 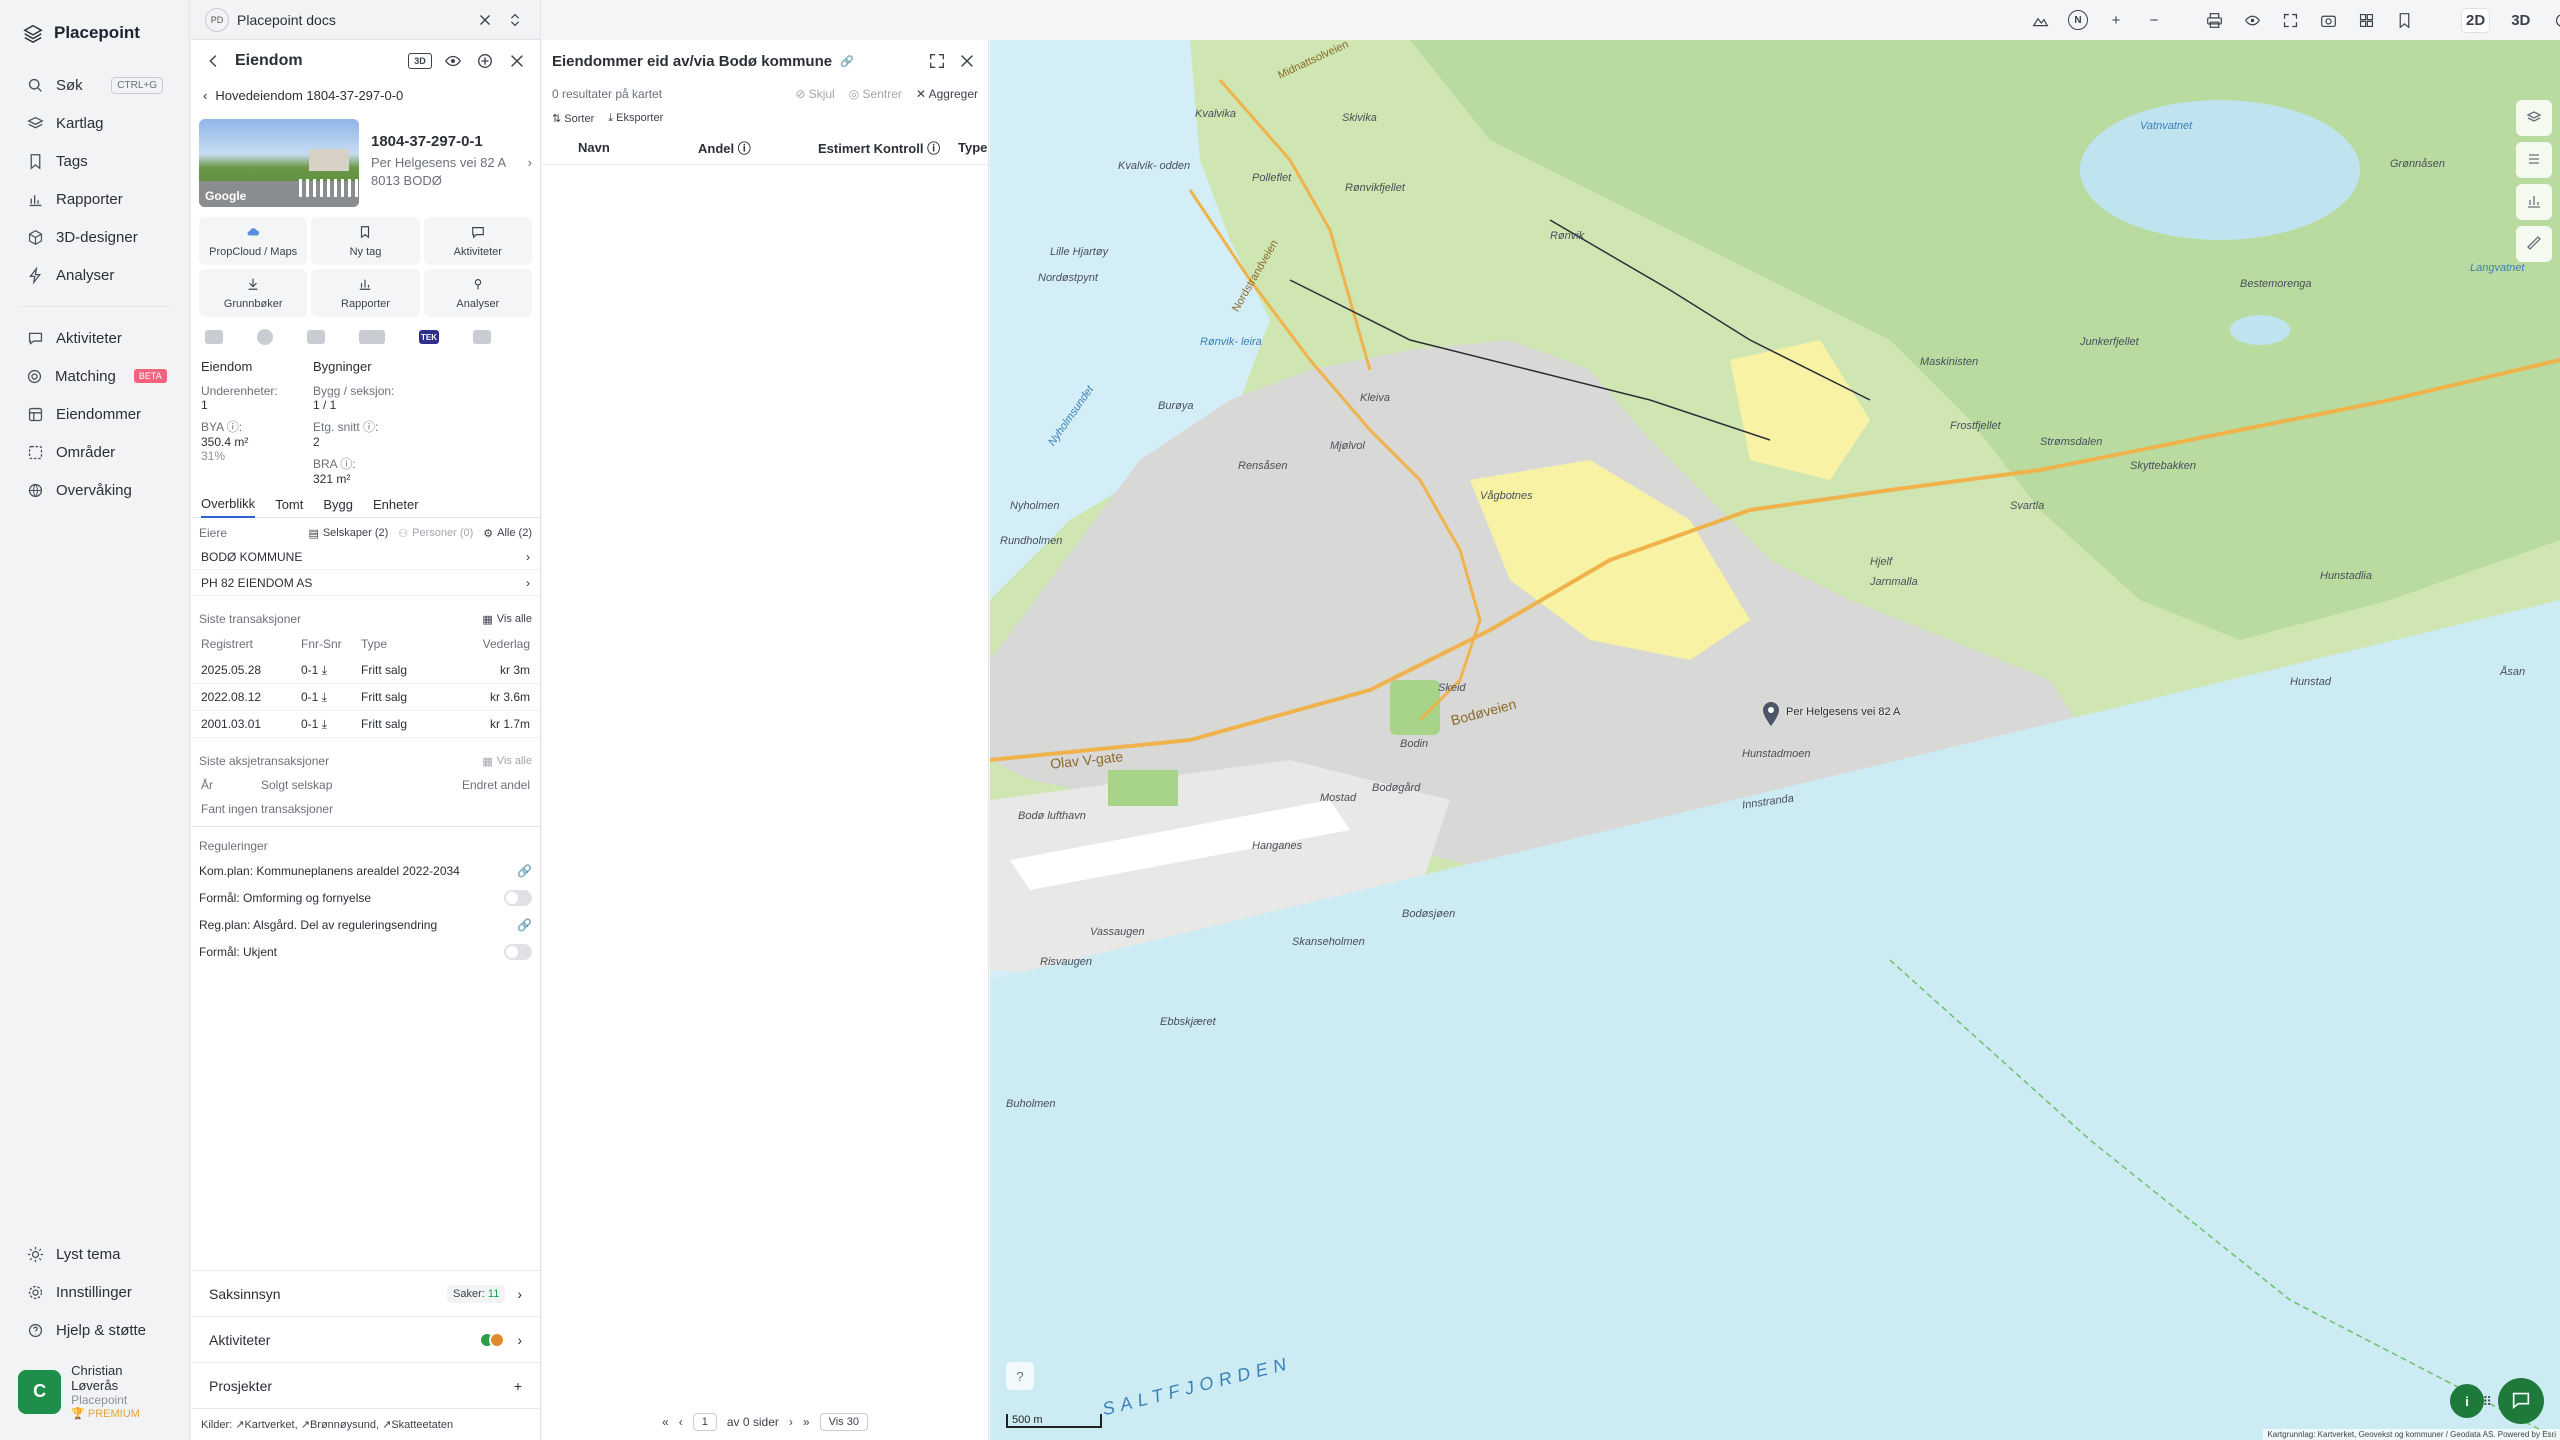 I want to click on prev-page-button: ‹, so click(x=681, y=1422).